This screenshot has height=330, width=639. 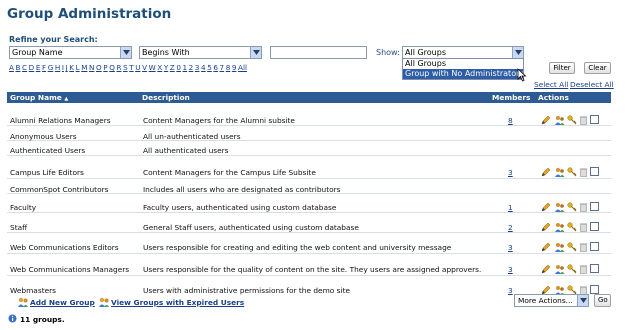 I want to click on alpha-link-r: R, so click(x=118, y=67).